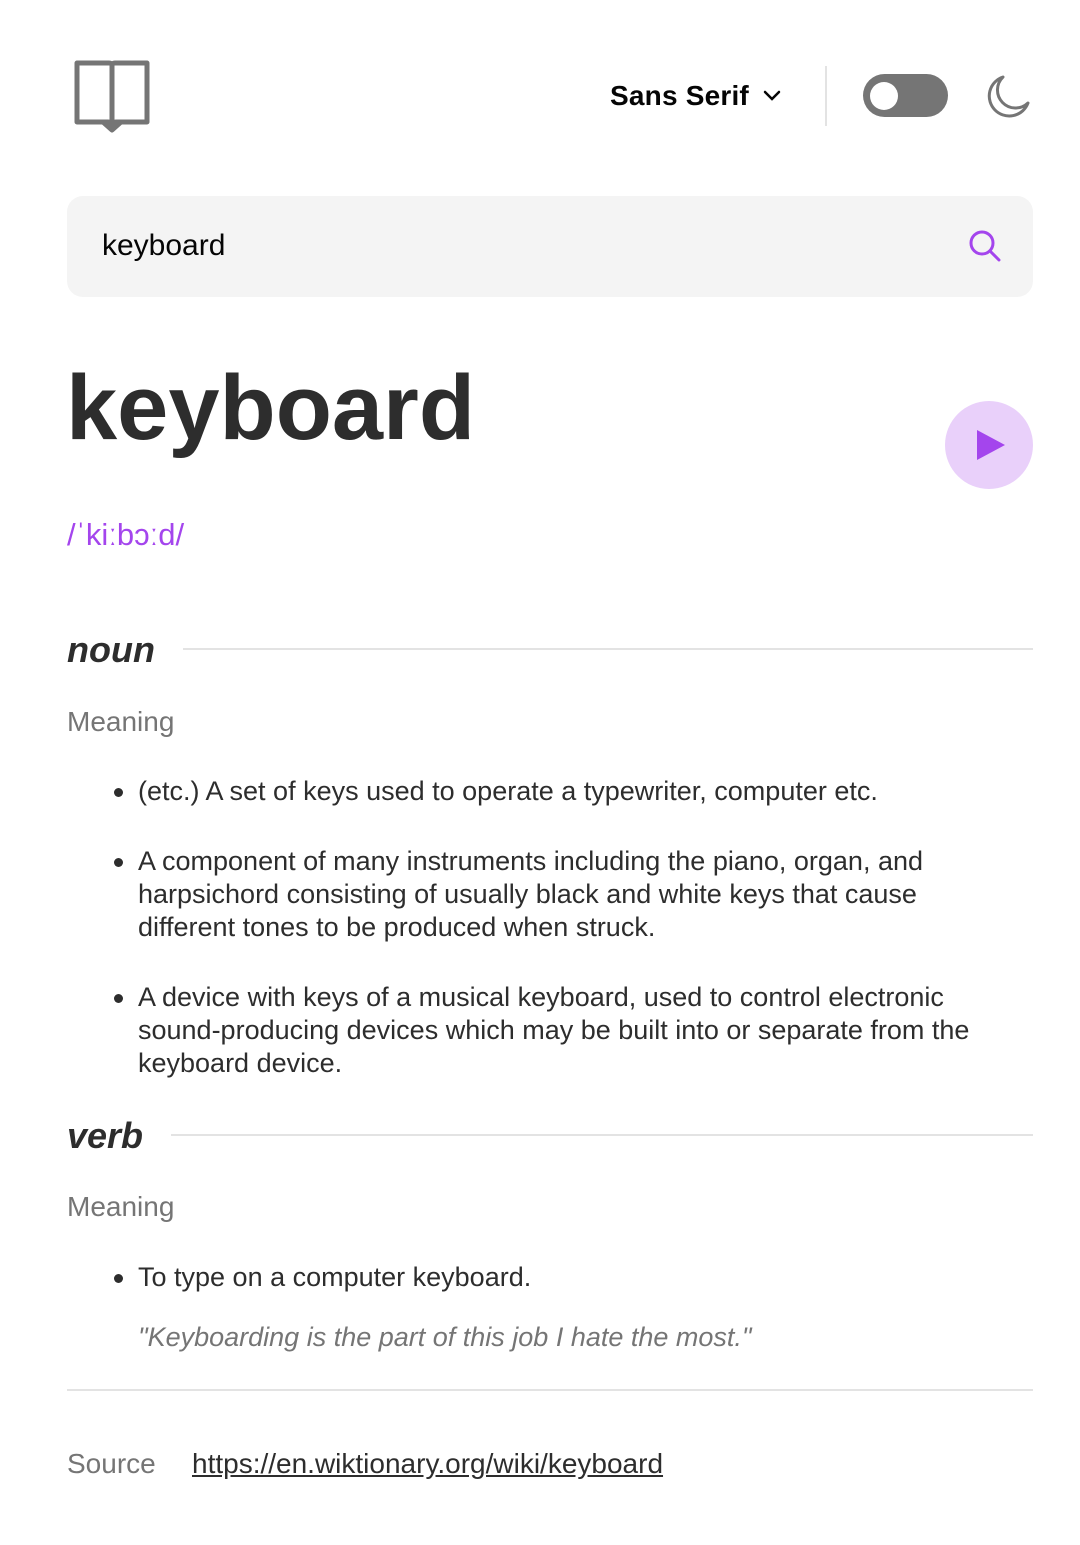 The width and height of the screenshot is (1080, 1545). I want to click on part-of-speech-verb: verb, so click(105, 1135).